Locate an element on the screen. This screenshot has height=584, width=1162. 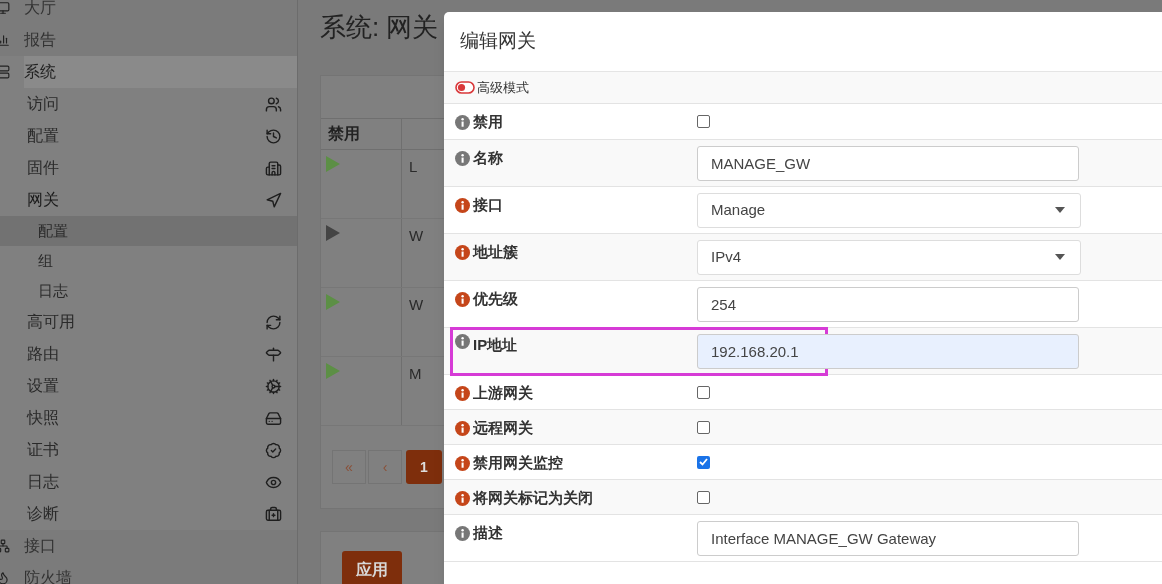
drive-icon is located at coordinates (273, 418).